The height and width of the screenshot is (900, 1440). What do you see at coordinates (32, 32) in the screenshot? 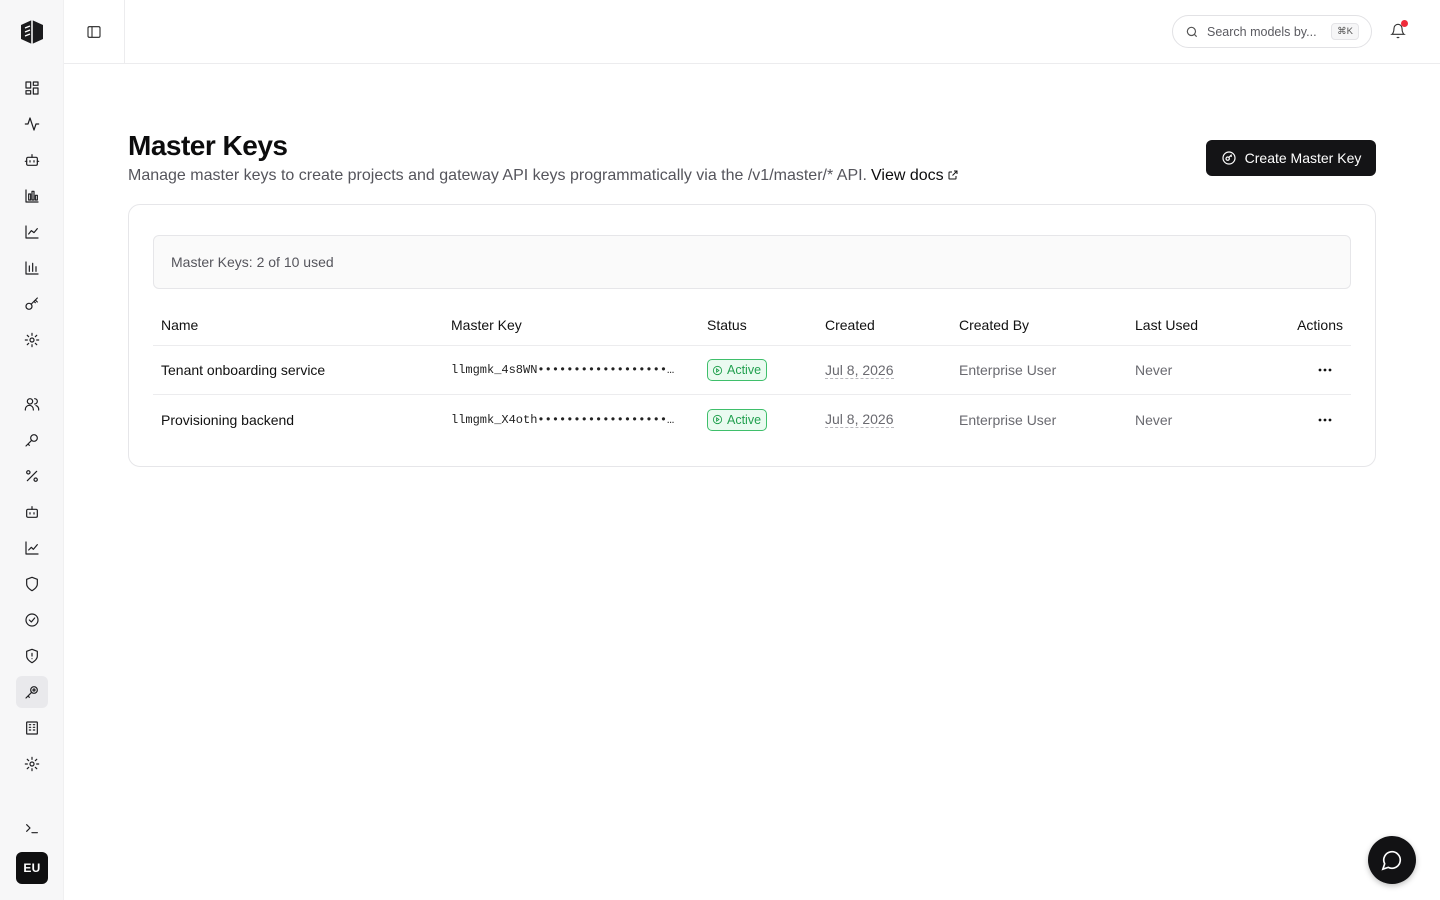
I see `app-logo-icon` at bounding box center [32, 32].